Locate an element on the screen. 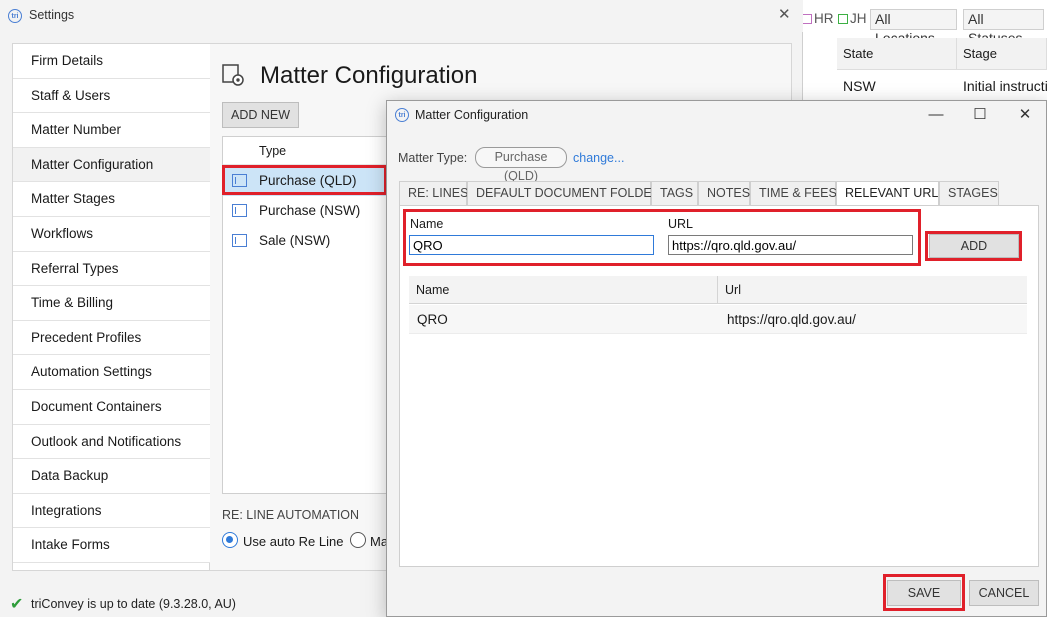 This screenshot has width=1047, height=617. tab-default-document-folders: DEFAULT DOCUMENT FOLDERS is located at coordinates (568, 193).